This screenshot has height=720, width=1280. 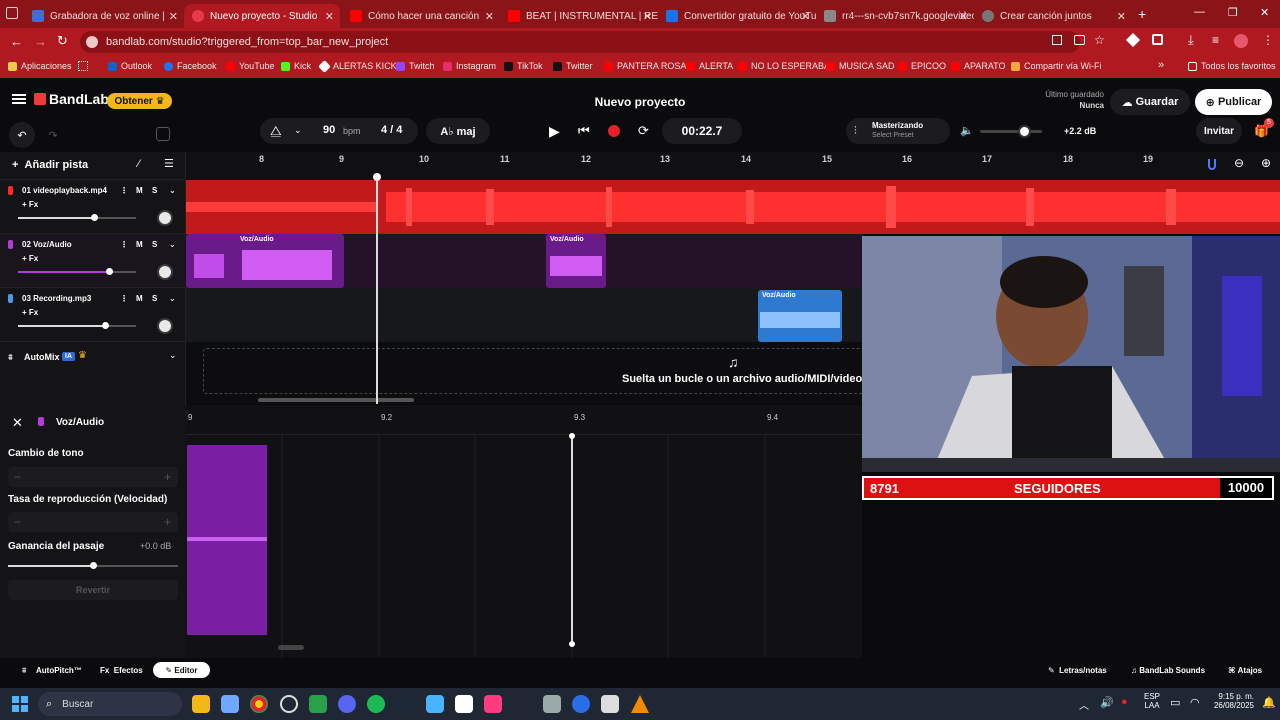 What do you see at coordinates (79, 99) in the screenshot?
I see `bandlab-logo-text: BandLab` at bounding box center [79, 99].